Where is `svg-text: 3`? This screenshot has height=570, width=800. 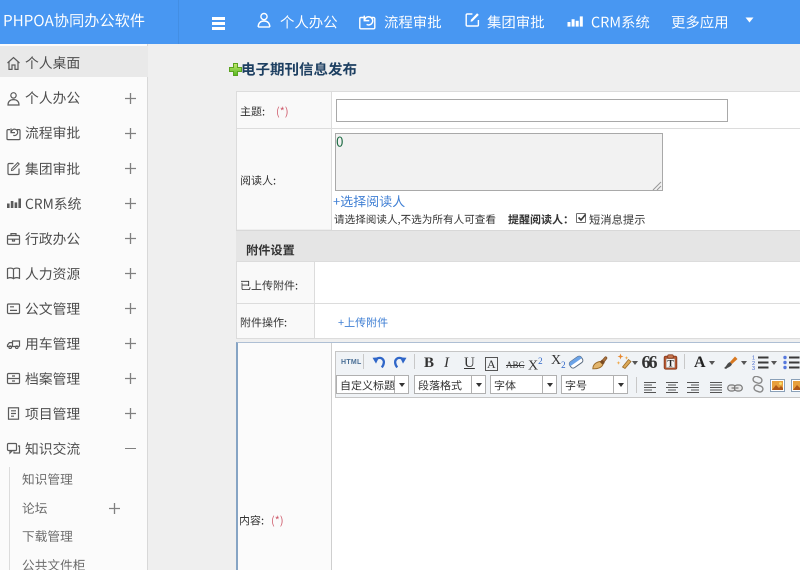
svg-text: 3 is located at coordinates (753, 368).